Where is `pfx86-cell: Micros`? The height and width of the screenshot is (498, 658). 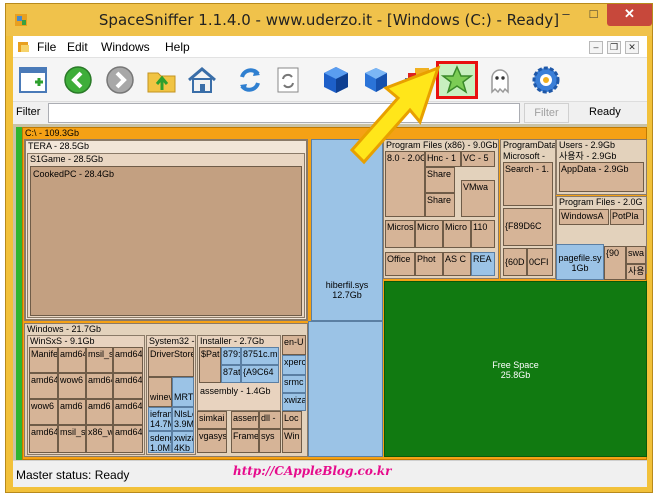
pfx86-cell: Micros is located at coordinates (400, 234).